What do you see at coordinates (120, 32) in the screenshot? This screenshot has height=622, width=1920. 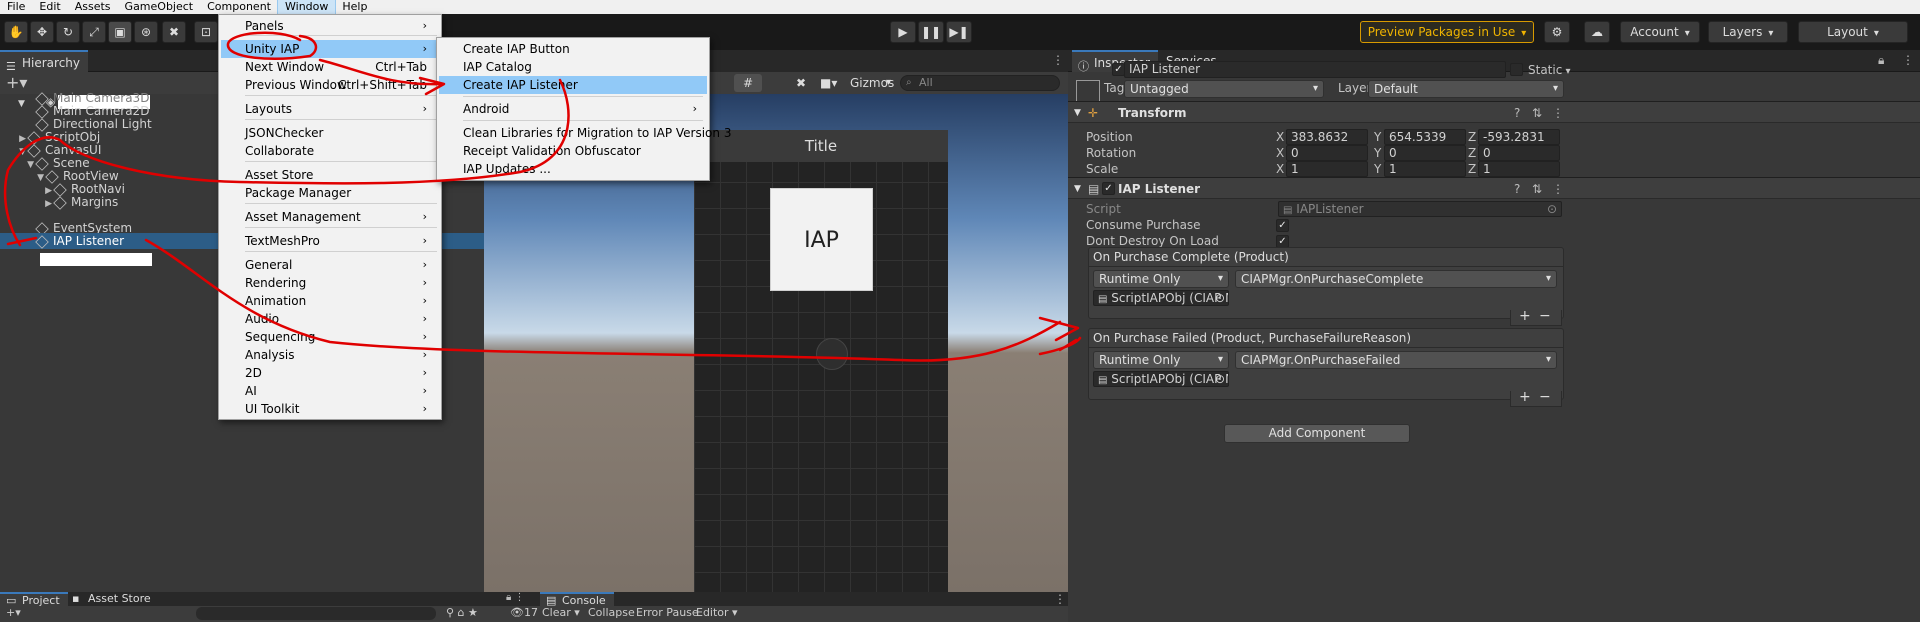 I see `rect-tool-icon: ▣` at bounding box center [120, 32].